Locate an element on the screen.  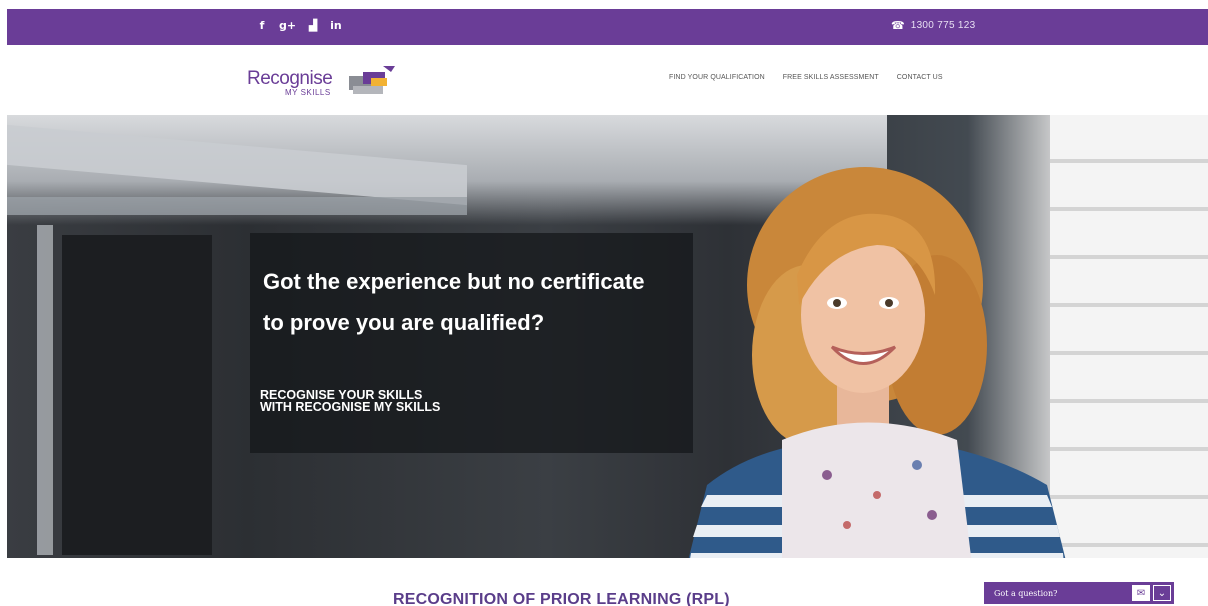
brick-wall is located at coordinates (1129, 336).